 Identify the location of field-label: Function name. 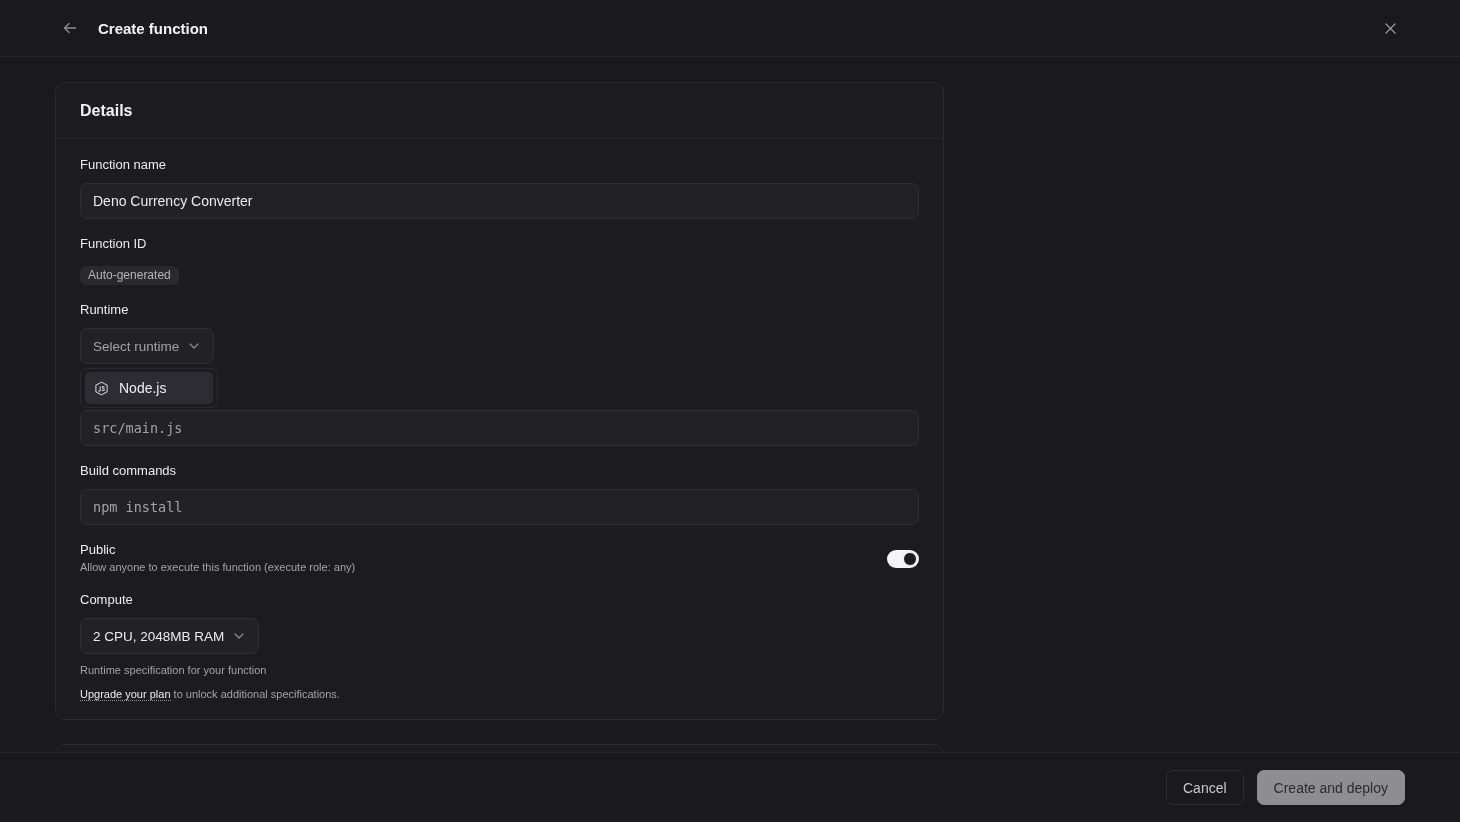
(123, 165).